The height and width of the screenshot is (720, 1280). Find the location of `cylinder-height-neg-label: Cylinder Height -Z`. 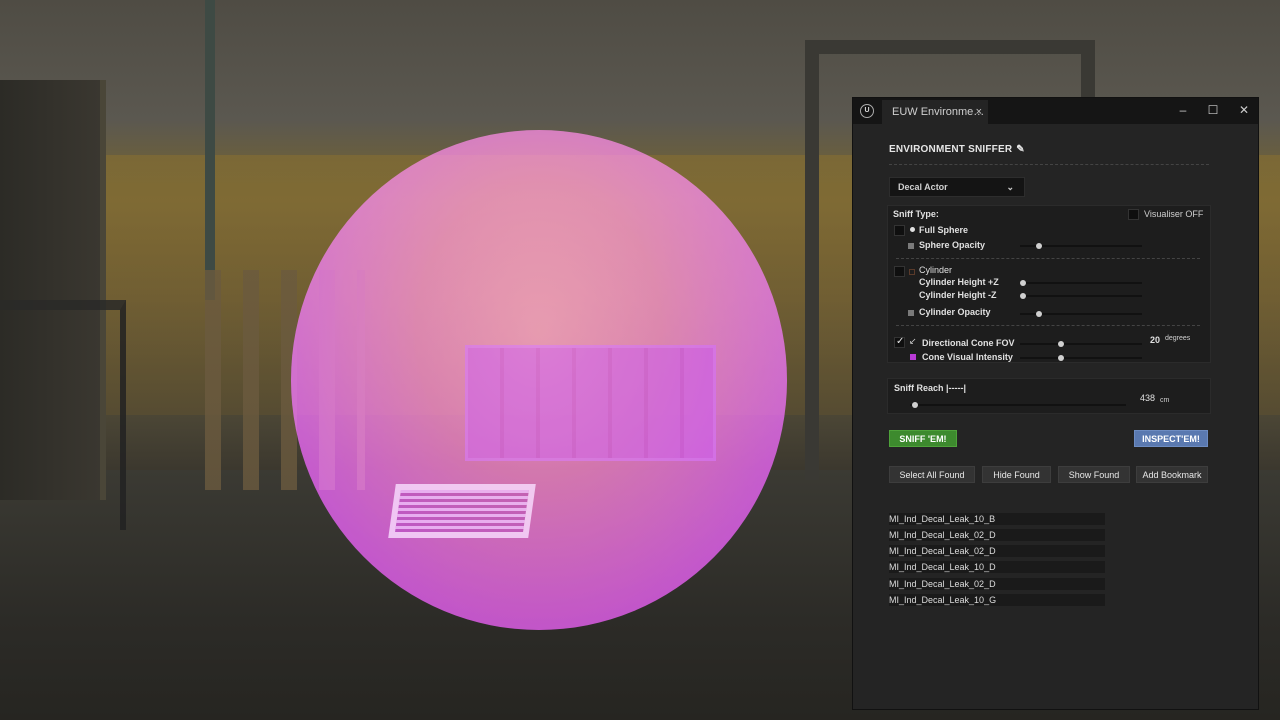

cylinder-height-neg-label: Cylinder Height -Z is located at coordinates (958, 295).